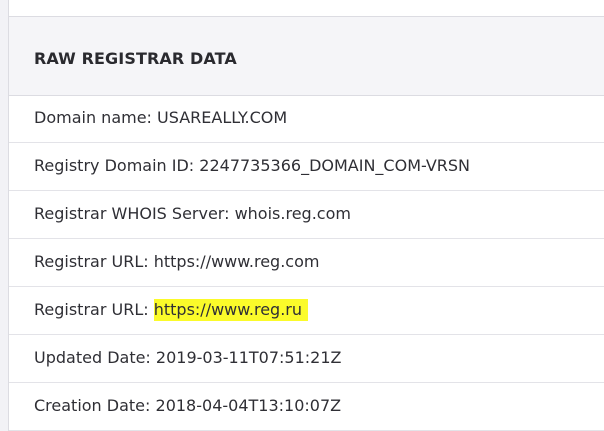 Image resolution: width=604 pixels, height=431 pixels. I want to click on whois-value: USAREALLY.COM, so click(222, 117).